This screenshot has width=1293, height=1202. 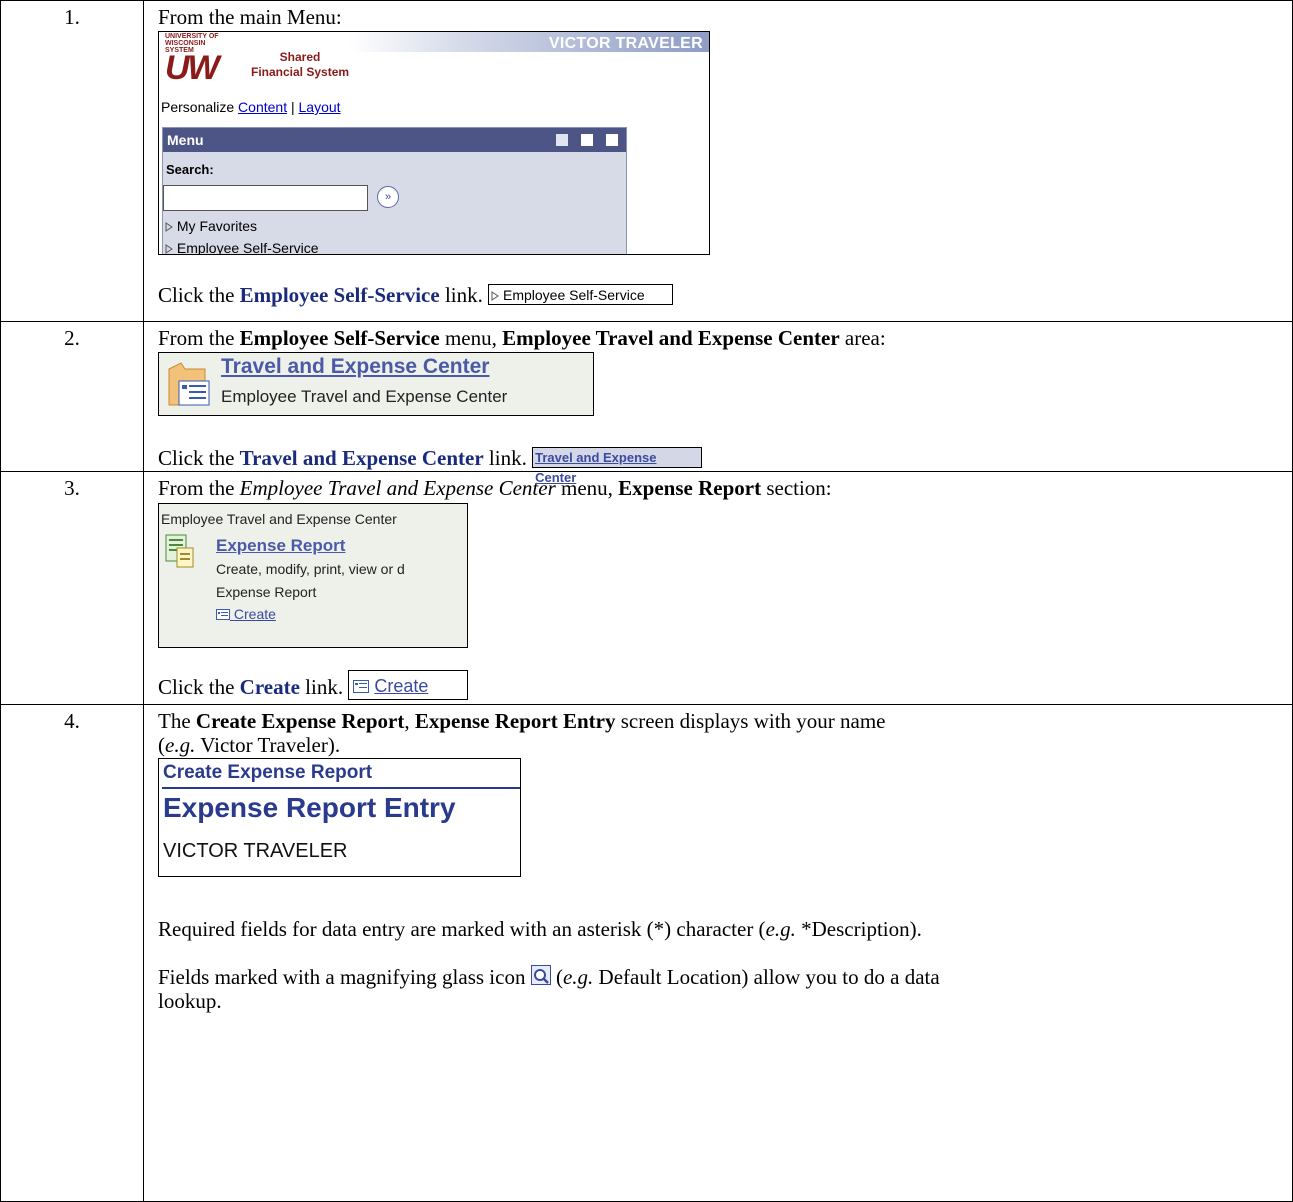 I want to click on uw-logo: UW, so click(x=192, y=68).